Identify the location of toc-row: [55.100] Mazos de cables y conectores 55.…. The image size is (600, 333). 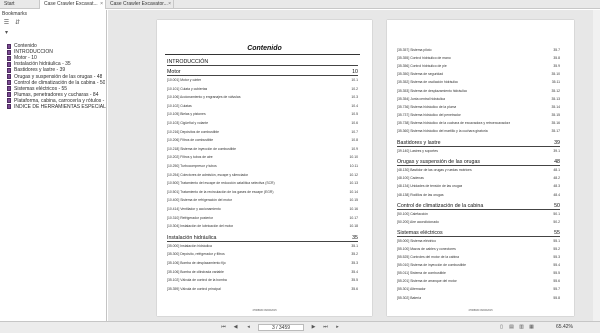
(478, 249).